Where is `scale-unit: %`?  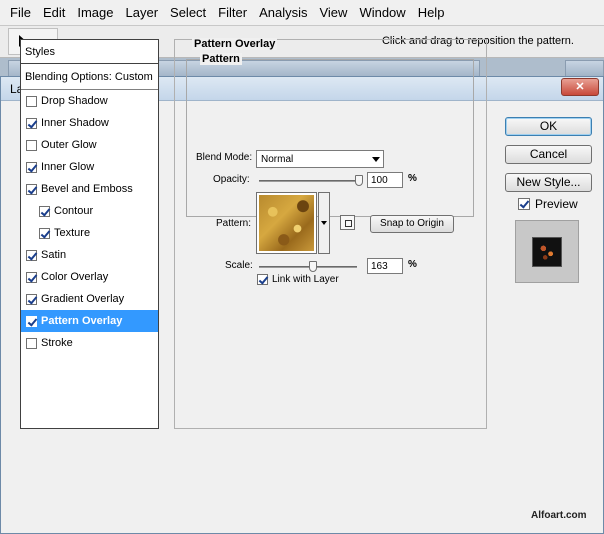
scale-unit: % is located at coordinates (412, 264).